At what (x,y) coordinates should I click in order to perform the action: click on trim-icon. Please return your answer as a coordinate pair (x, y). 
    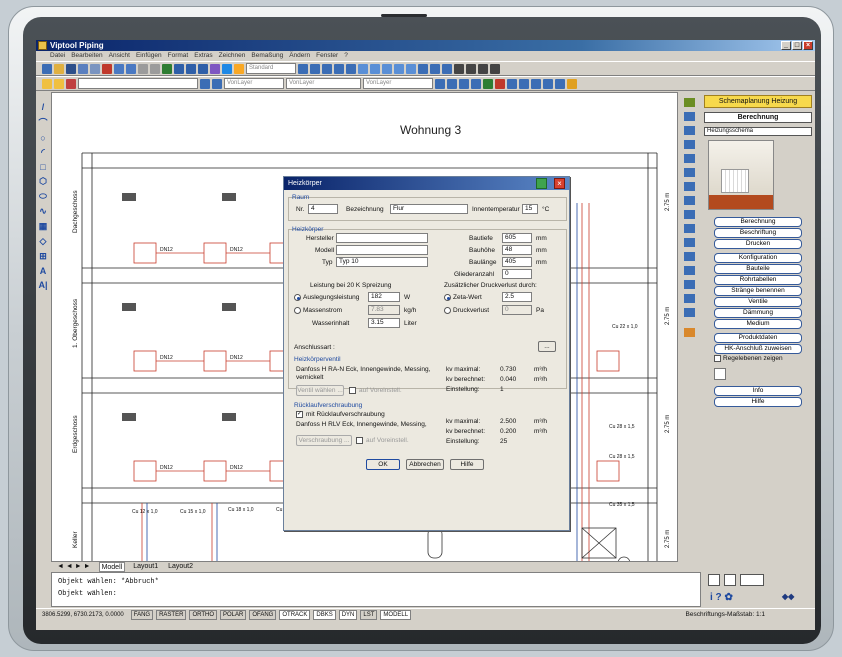
    Looking at the image, I should click on (689, 228).